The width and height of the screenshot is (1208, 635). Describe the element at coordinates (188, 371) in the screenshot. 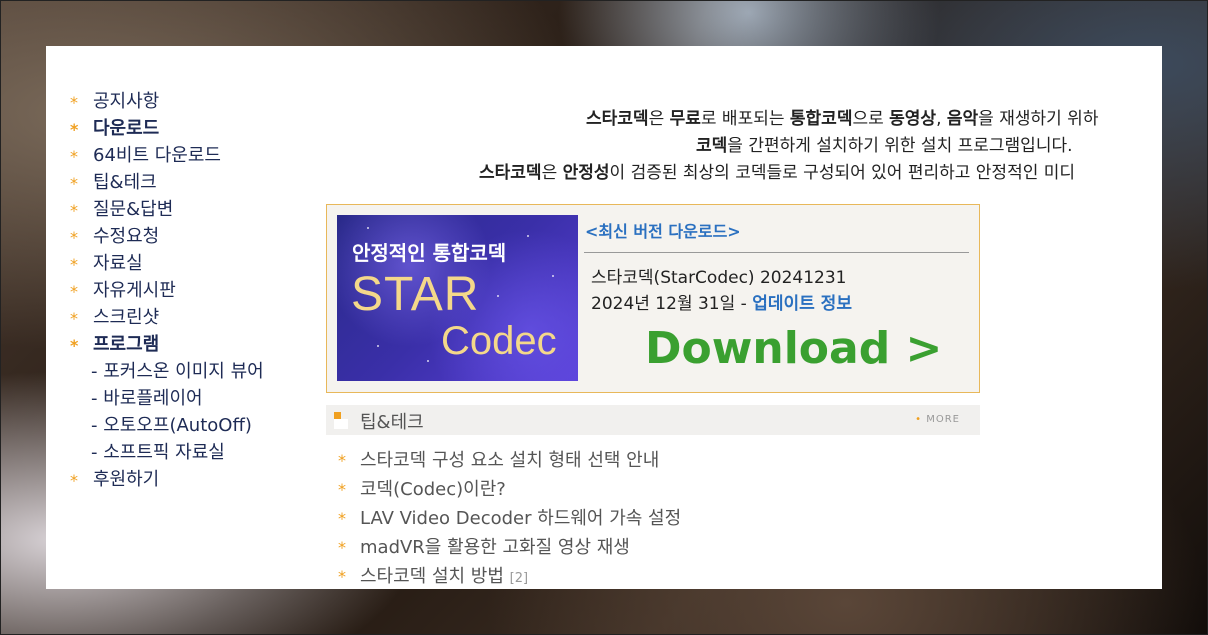

I see `sidebar-subitem-focuson: - 포커스온 이미지 뷰어` at that location.